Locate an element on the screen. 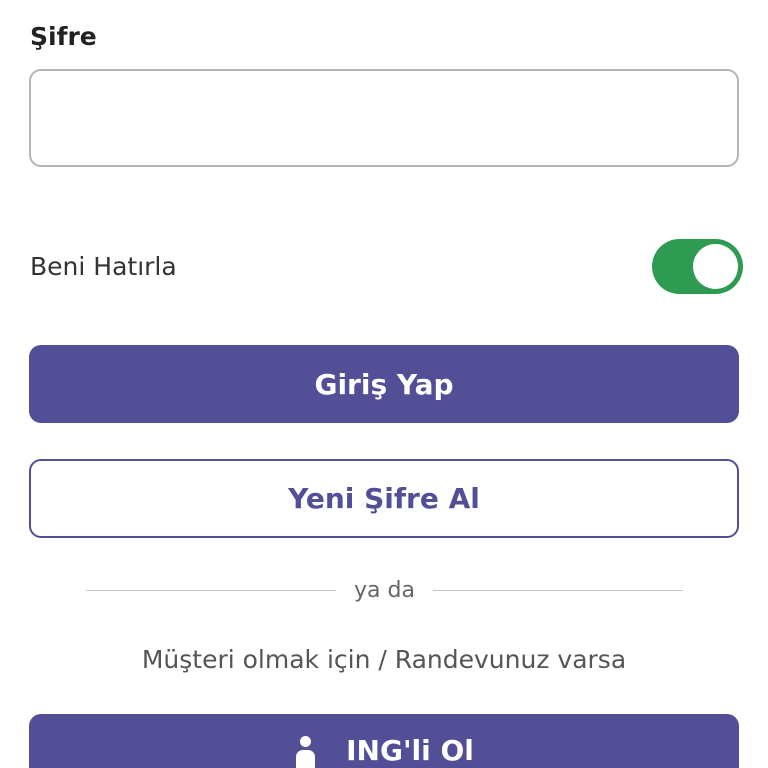  person-icon is located at coordinates (305, 752).